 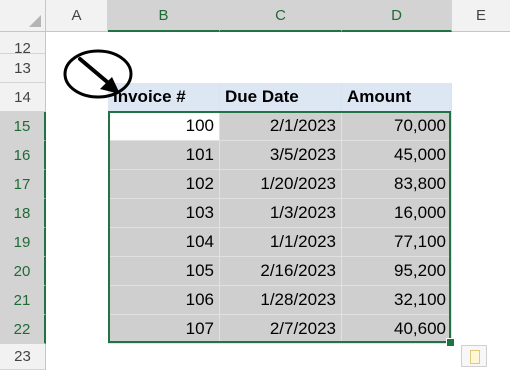 I want to click on amount-cell: 45,000, so click(x=397, y=155).